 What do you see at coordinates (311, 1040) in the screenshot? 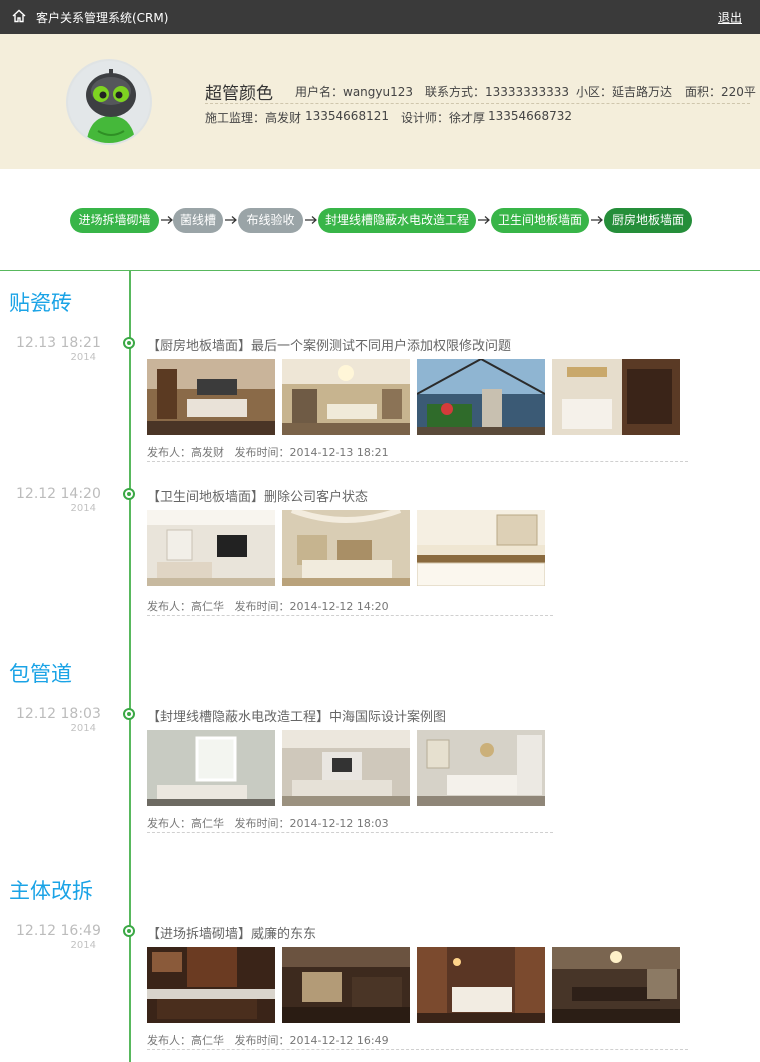
I see `publish-time: 发布时间：2014-12-12 16:49` at bounding box center [311, 1040].